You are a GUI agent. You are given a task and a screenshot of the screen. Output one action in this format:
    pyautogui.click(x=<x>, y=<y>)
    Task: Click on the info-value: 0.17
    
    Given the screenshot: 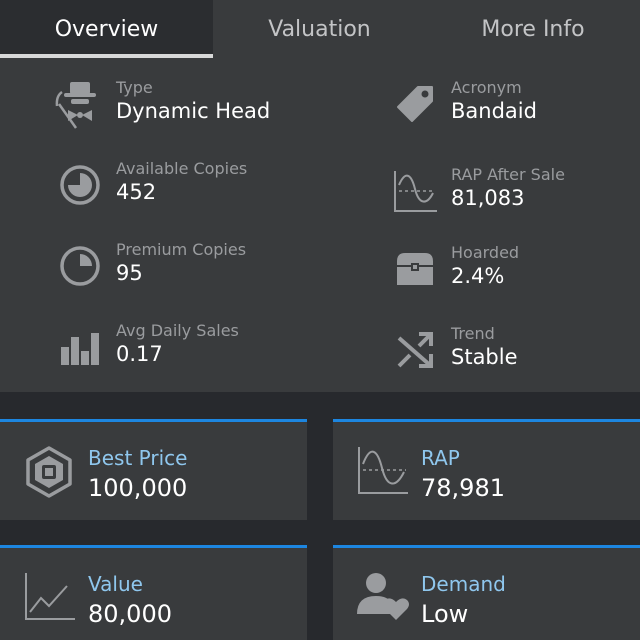 What is the action you would take?
    pyautogui.click(x=139, y=354)
    